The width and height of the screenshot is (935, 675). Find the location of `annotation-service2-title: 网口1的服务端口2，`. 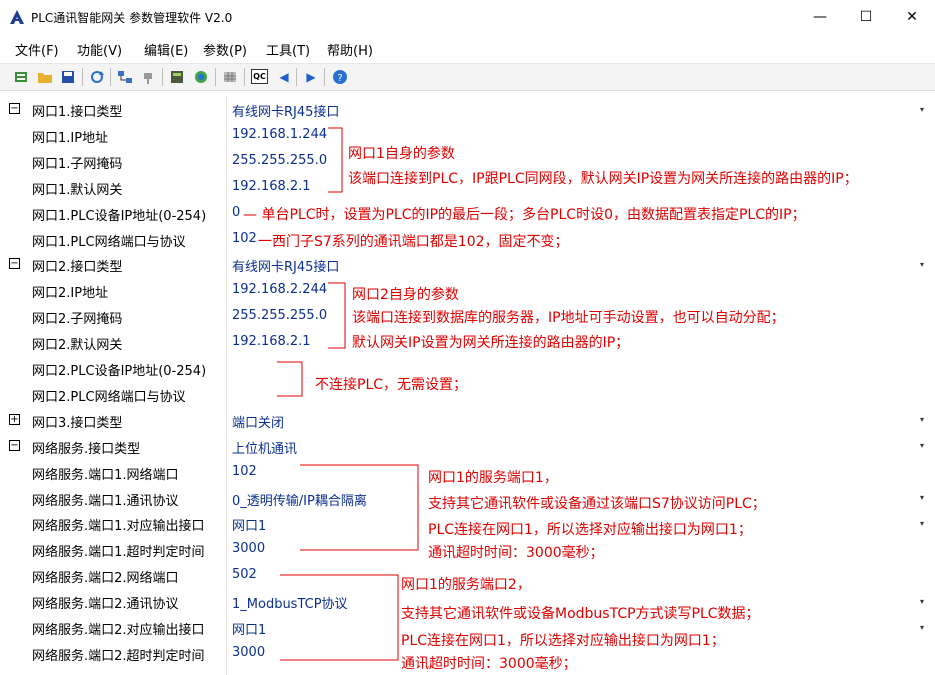

annotation-service2-title: 网口1的服务端口2， is located at coordinates (466, 585).